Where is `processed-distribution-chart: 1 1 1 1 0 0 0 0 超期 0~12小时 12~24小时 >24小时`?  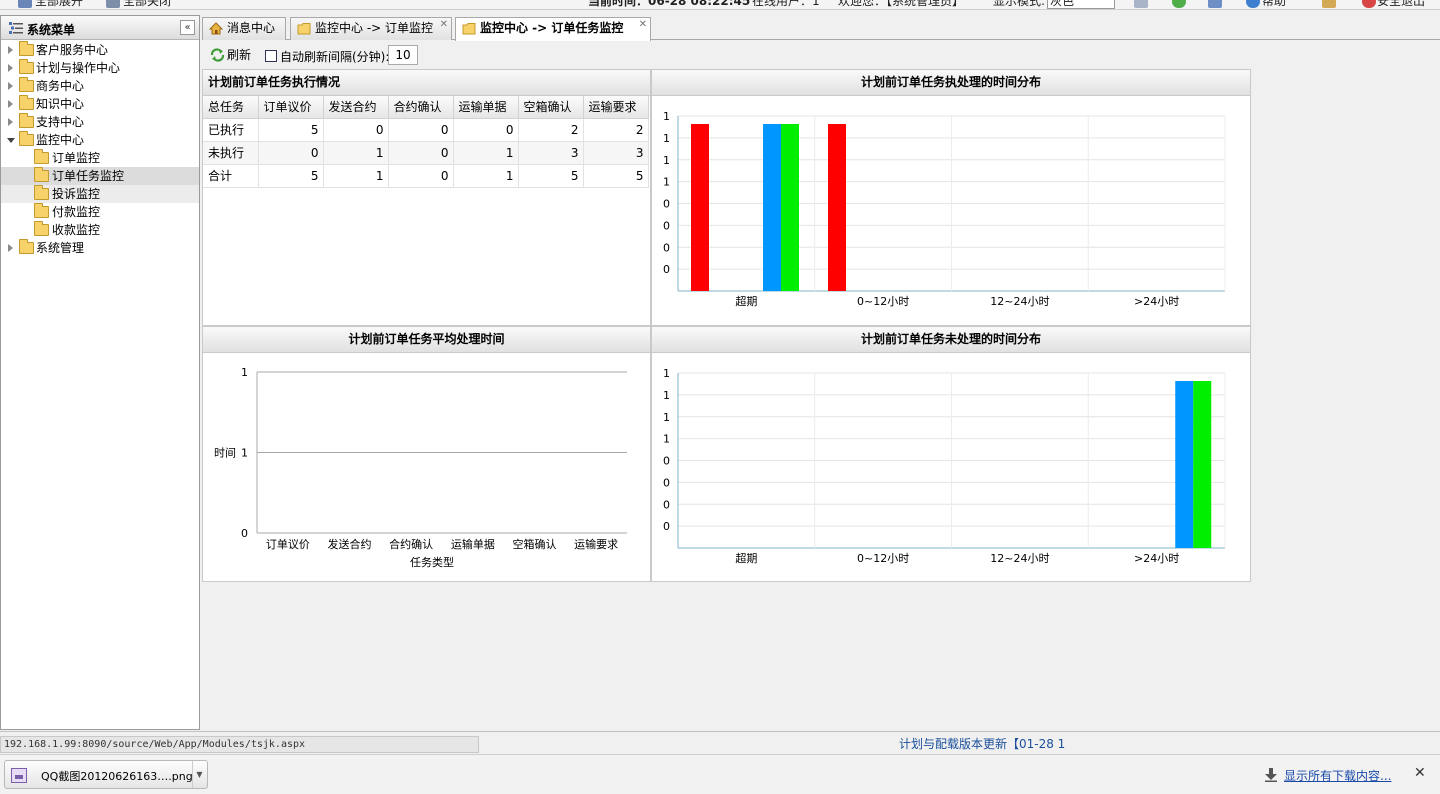 processed-distribution-chart: 1 1 1 1 0 0 0 0 超期 0~12小时 12~24小时 >24小时 is located at coordinates (944, 209).